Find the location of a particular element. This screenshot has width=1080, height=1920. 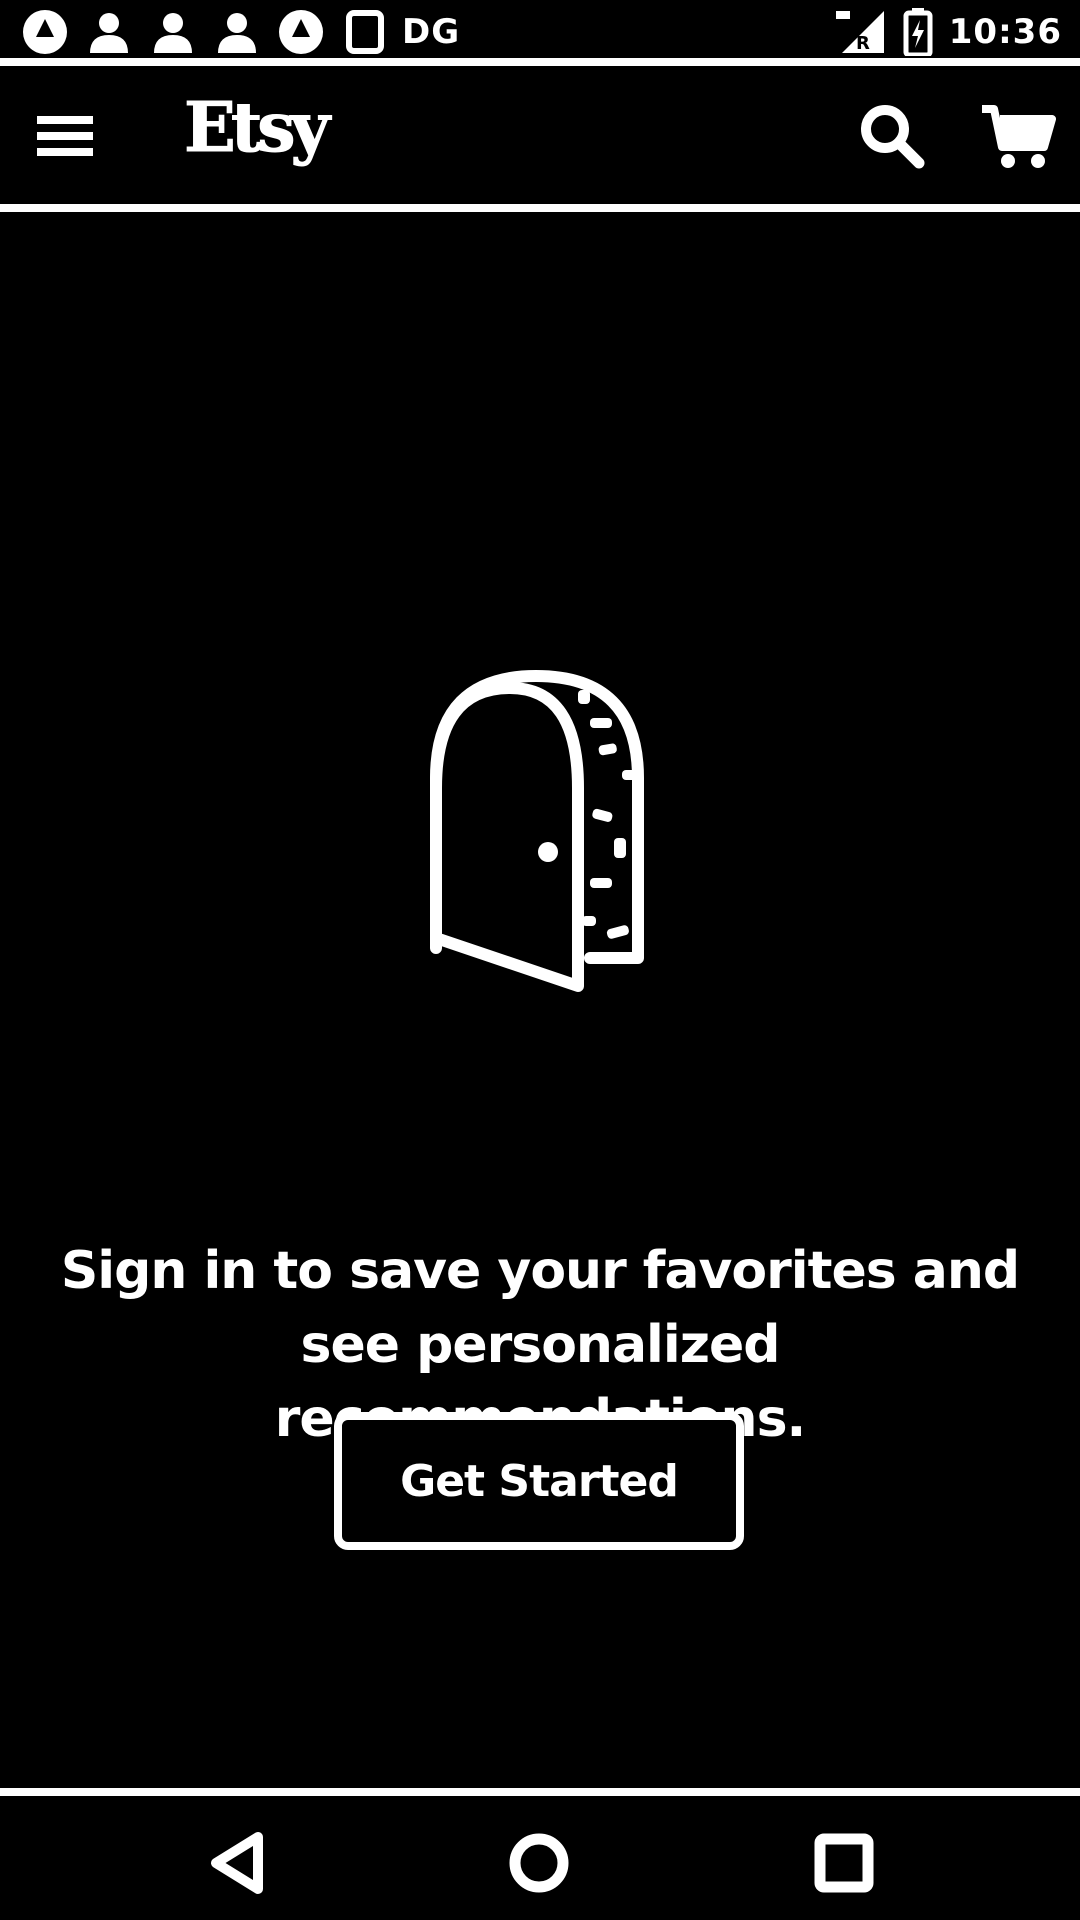

recents-square-icon is located at coordinates (844, 1863).